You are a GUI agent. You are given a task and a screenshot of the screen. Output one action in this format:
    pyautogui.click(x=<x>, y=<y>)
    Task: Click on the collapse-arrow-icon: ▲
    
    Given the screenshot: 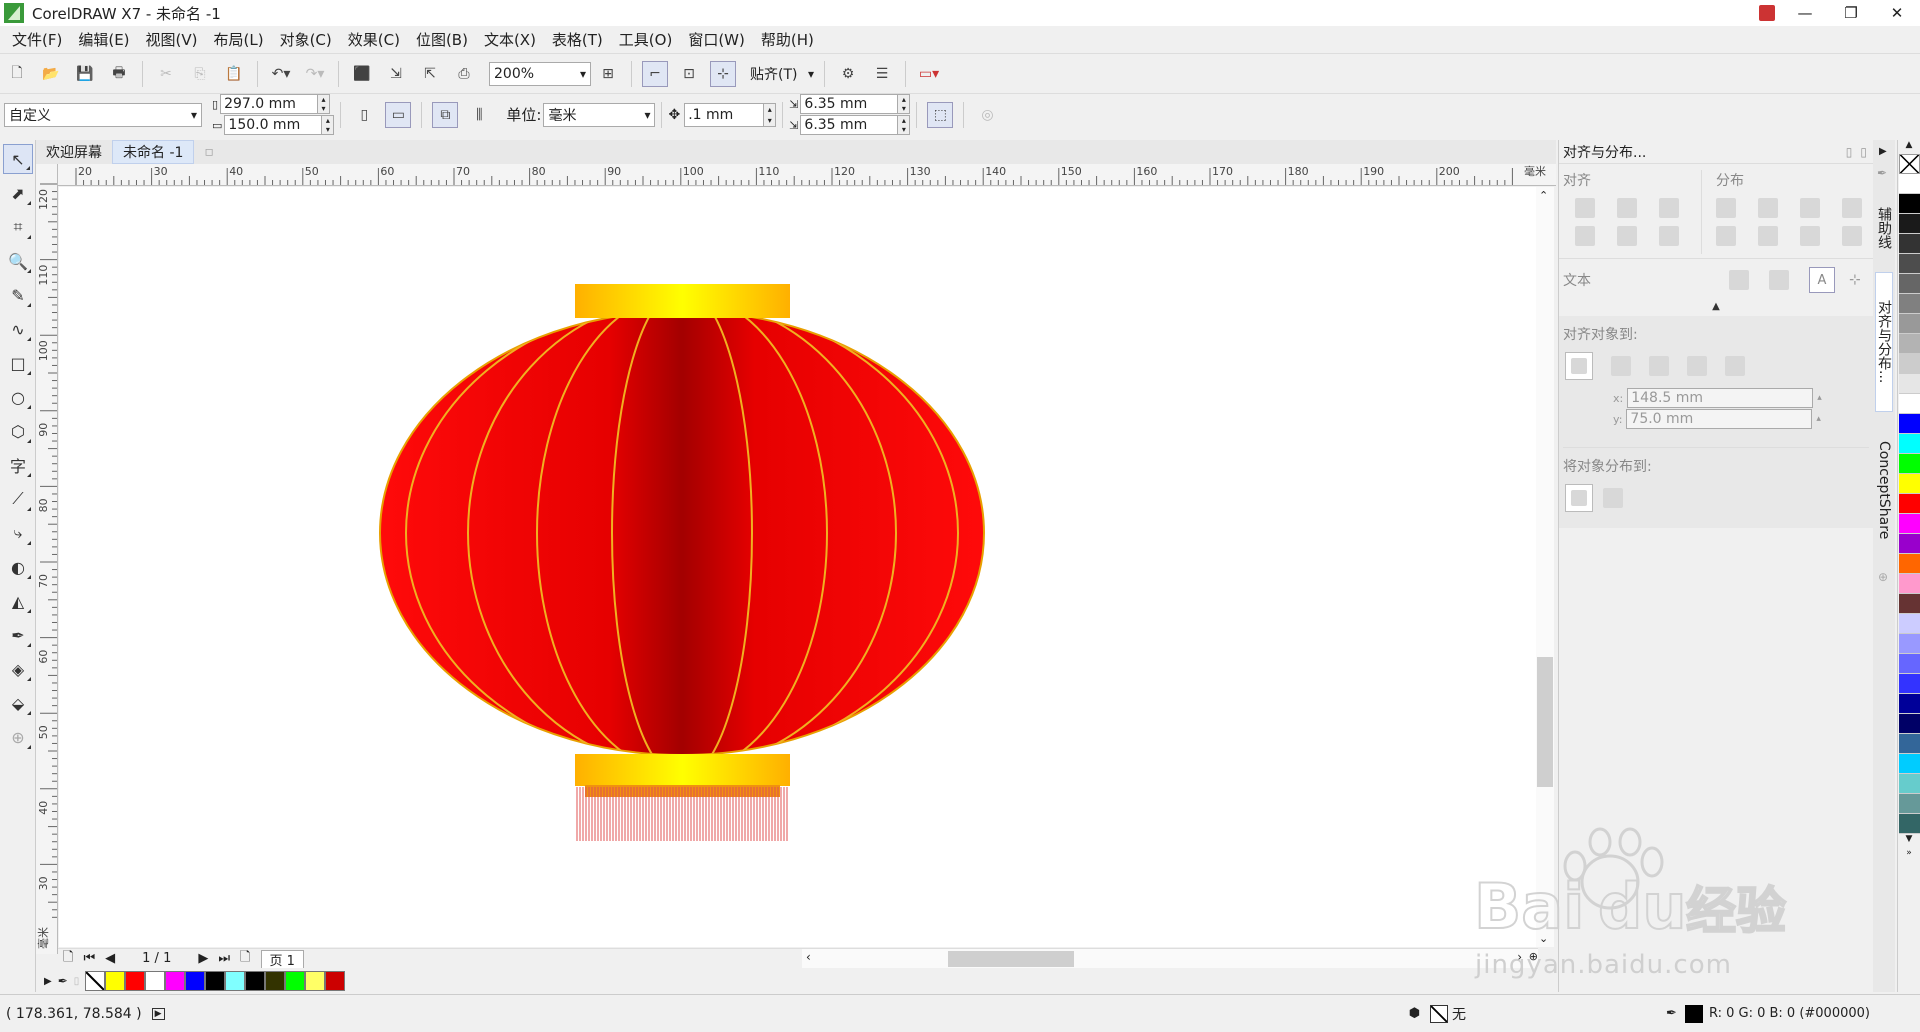 What is the action you would take?
    pyautogui.click(x=1716, y=306)
    